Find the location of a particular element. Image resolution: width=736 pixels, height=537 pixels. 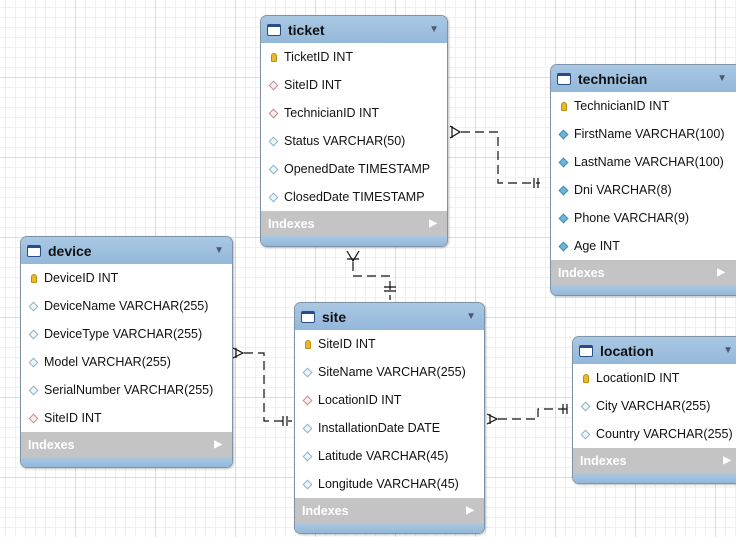

foreign-key-diamond-icon is located at coordinates (33, 418).